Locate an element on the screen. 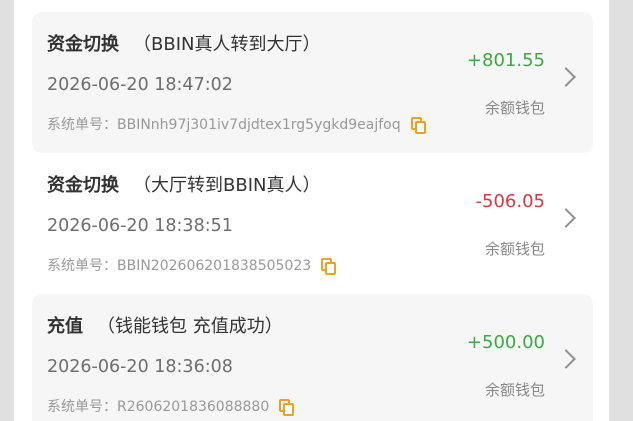 The width and height of the screenshot is (633, 421). record-amount: +500.00 is located at coordinates (505, 342).